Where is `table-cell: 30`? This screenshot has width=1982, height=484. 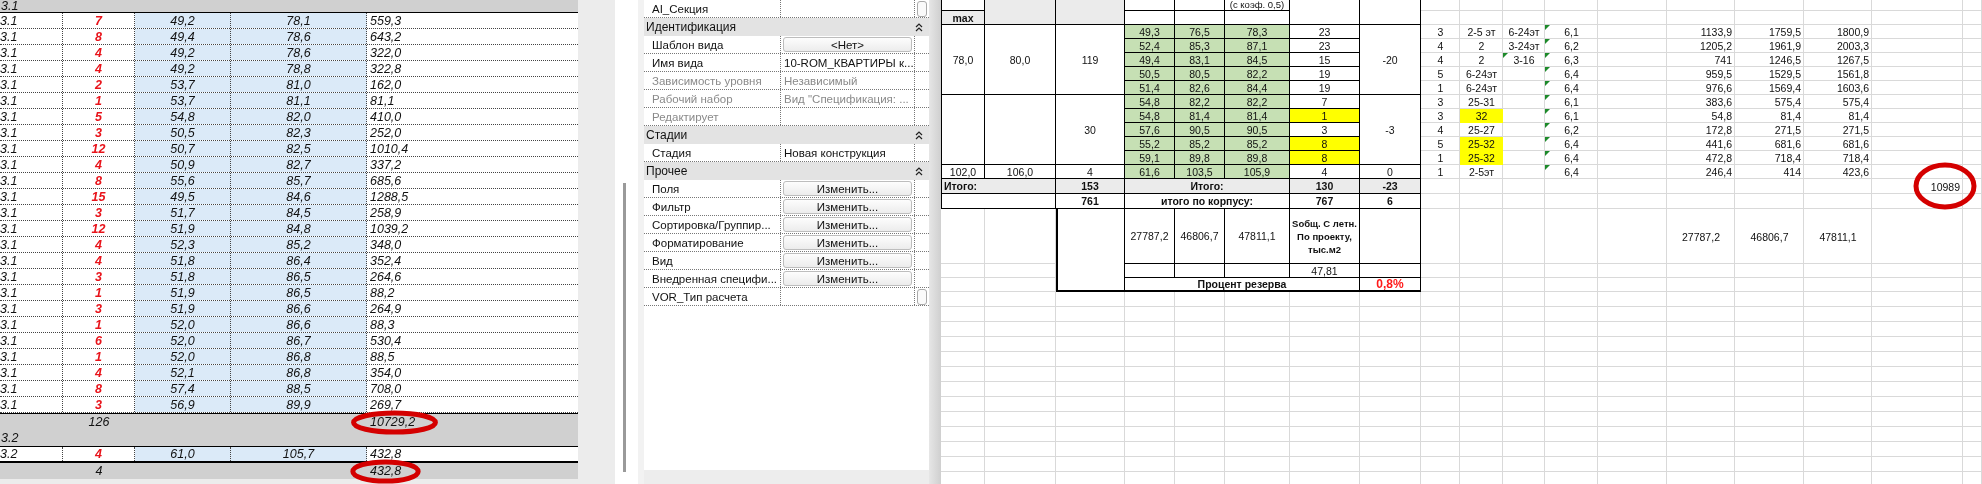
table-cell: 30 is located at coordinates (1090, 130).